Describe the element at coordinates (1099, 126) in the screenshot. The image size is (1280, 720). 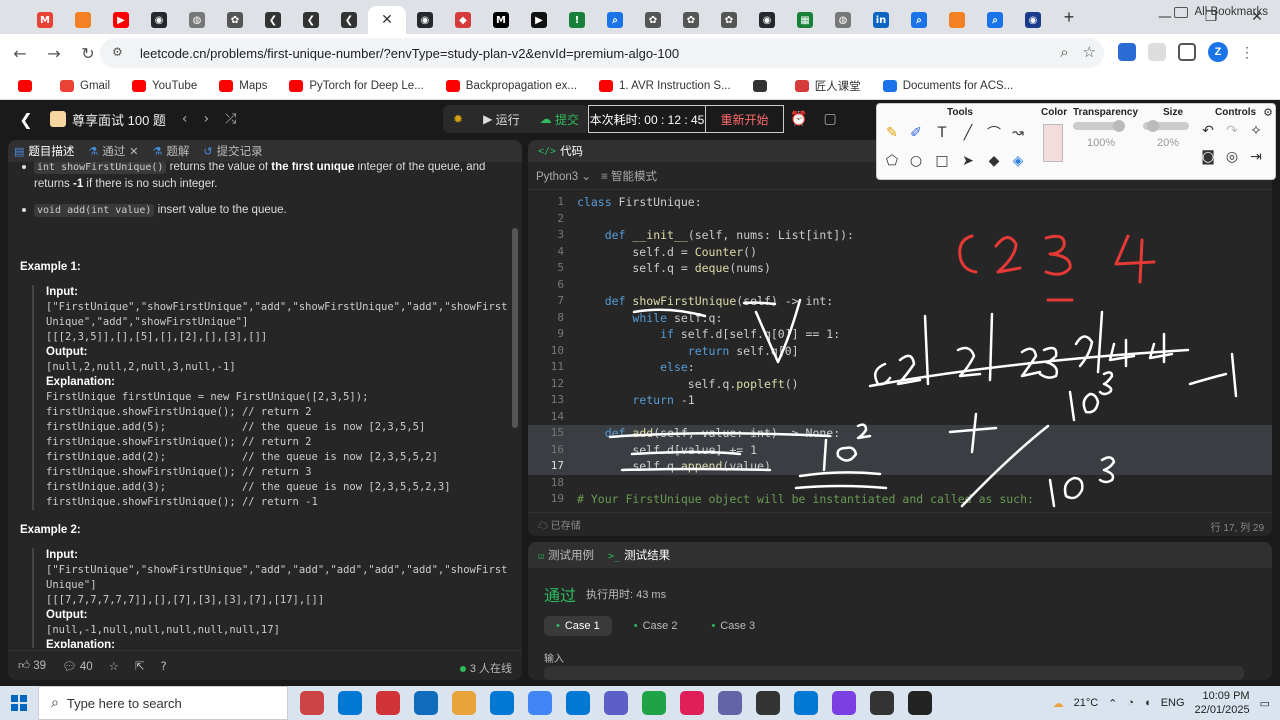
I see `transparency-slider` at that location.